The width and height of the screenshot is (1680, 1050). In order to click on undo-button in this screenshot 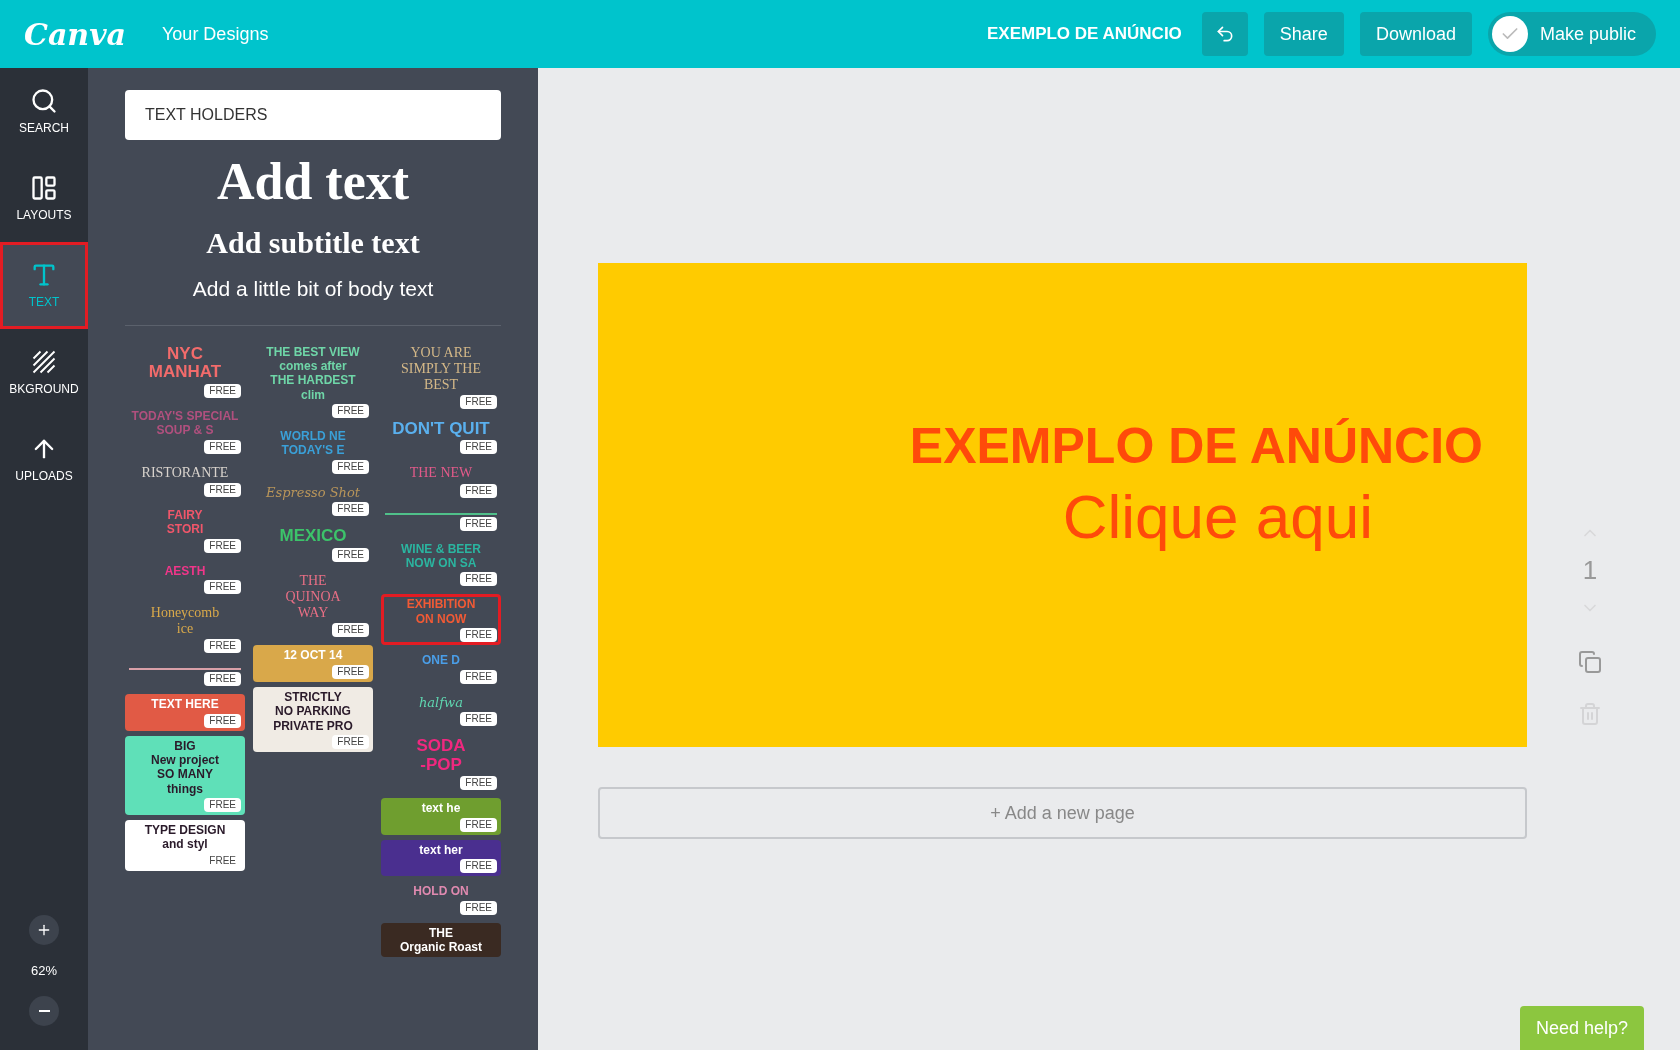, I will do `click(1224, 34)`.